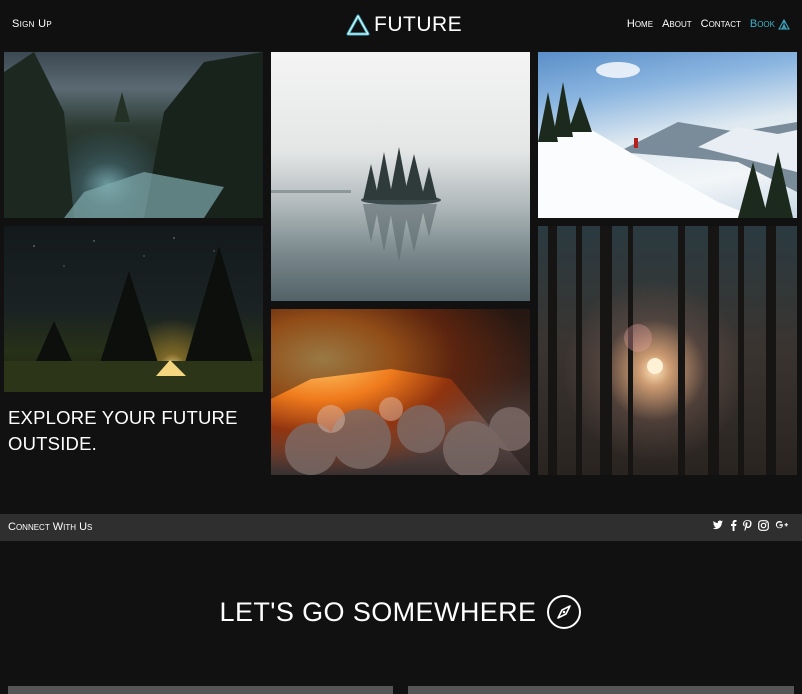  Describe the element at coordinates (762, 24) in the screenshot. I see `nav-book-label: Book` at that location.